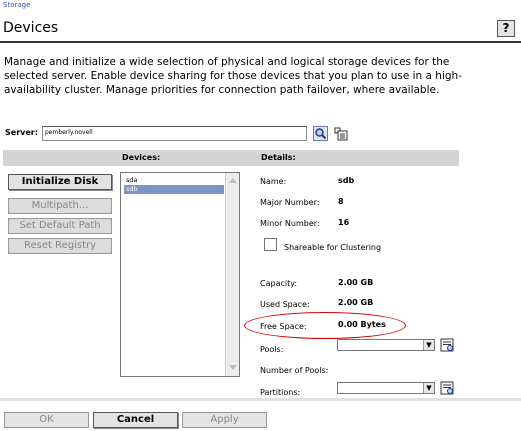 The height and width of the screenshot is (431, 521). Describe the element at coordinates (135, 420) in the screenshot. I see `cancel-button: Cancel` at that location.